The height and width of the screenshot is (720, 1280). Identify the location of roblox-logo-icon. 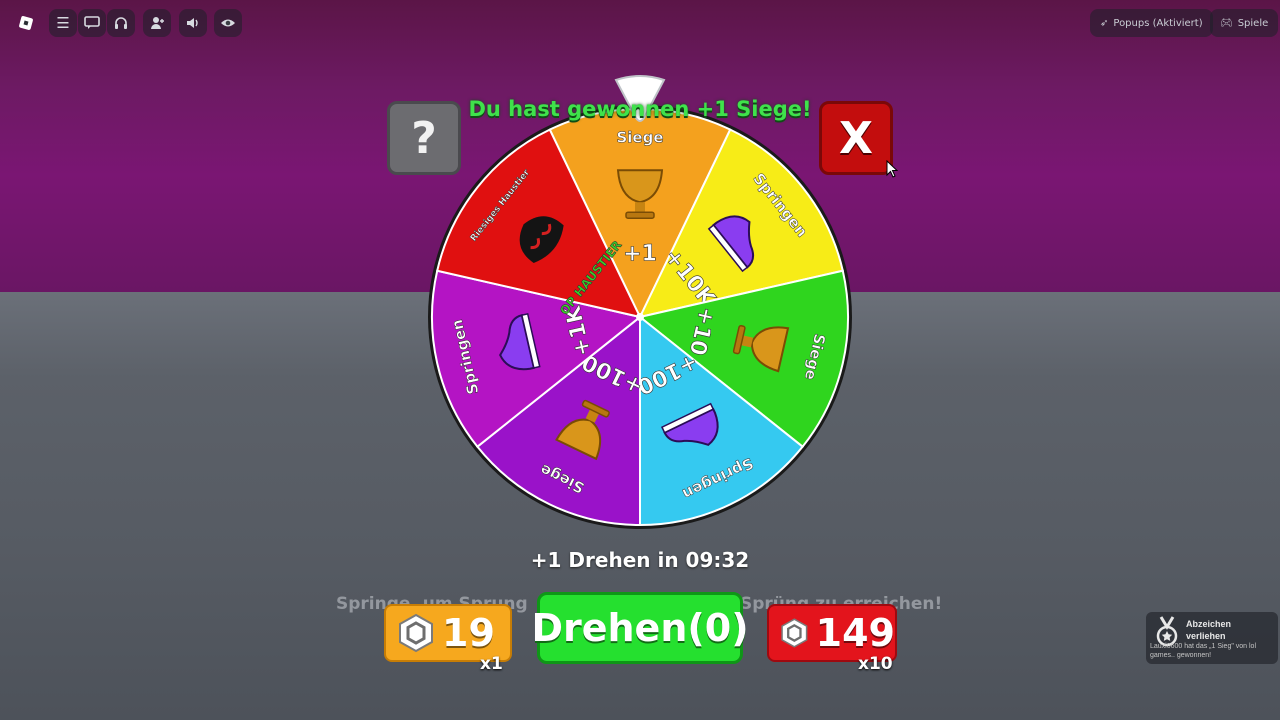
(26, 23).